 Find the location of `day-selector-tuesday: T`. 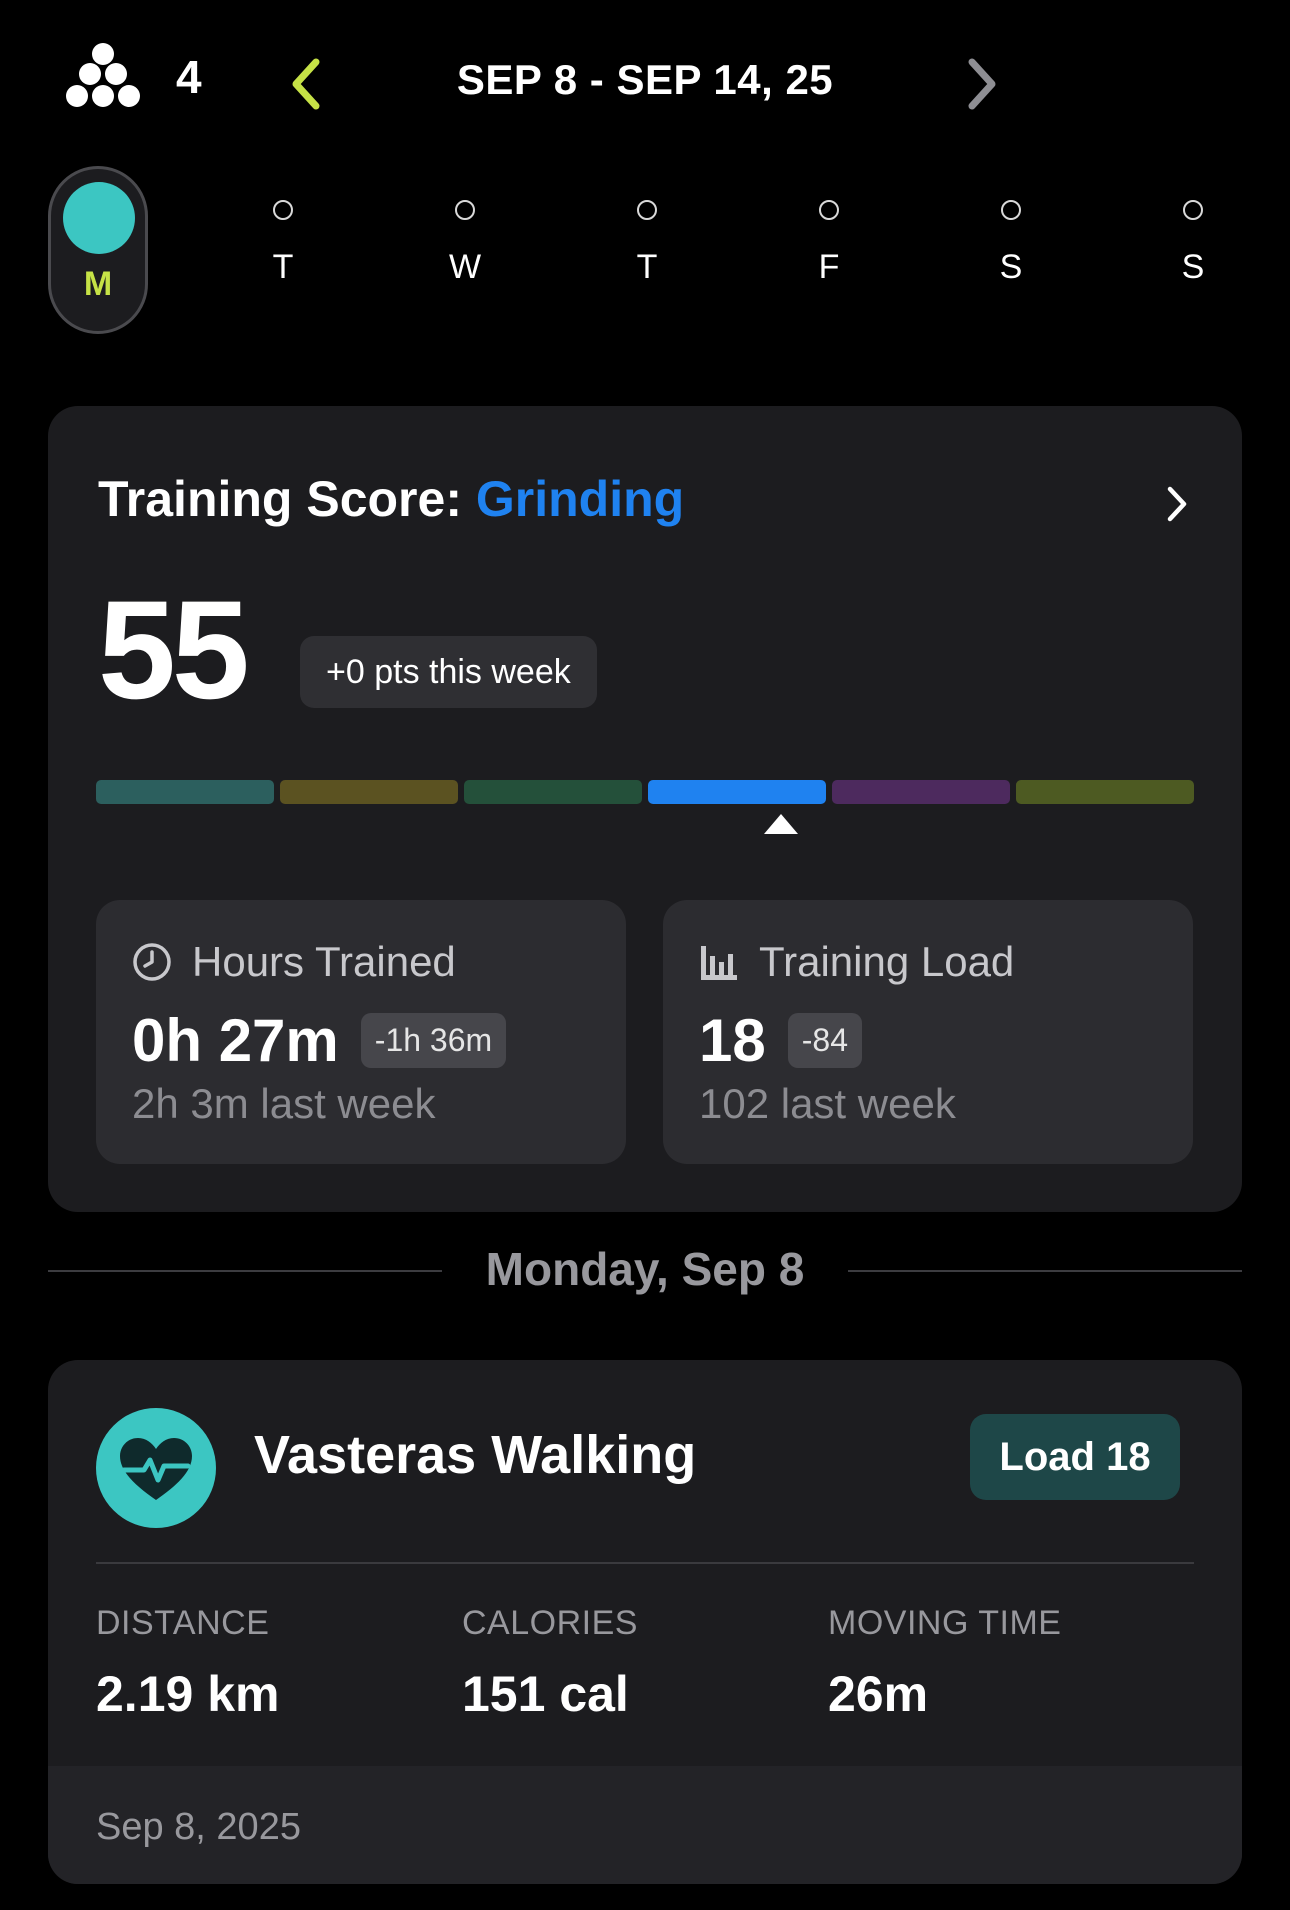

day-selector-tuesday: T is located at coordinates (283, 243).